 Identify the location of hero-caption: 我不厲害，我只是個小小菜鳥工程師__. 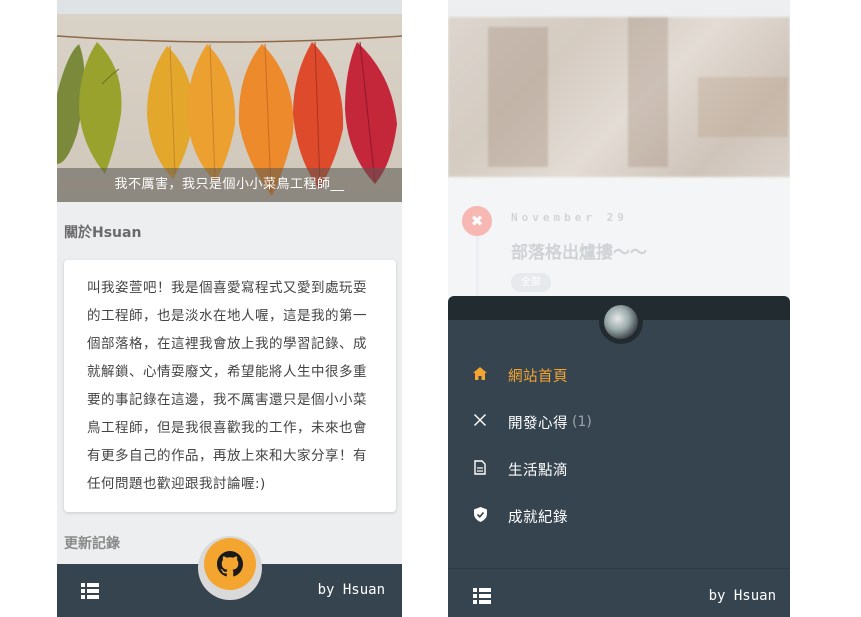
(229, 185).